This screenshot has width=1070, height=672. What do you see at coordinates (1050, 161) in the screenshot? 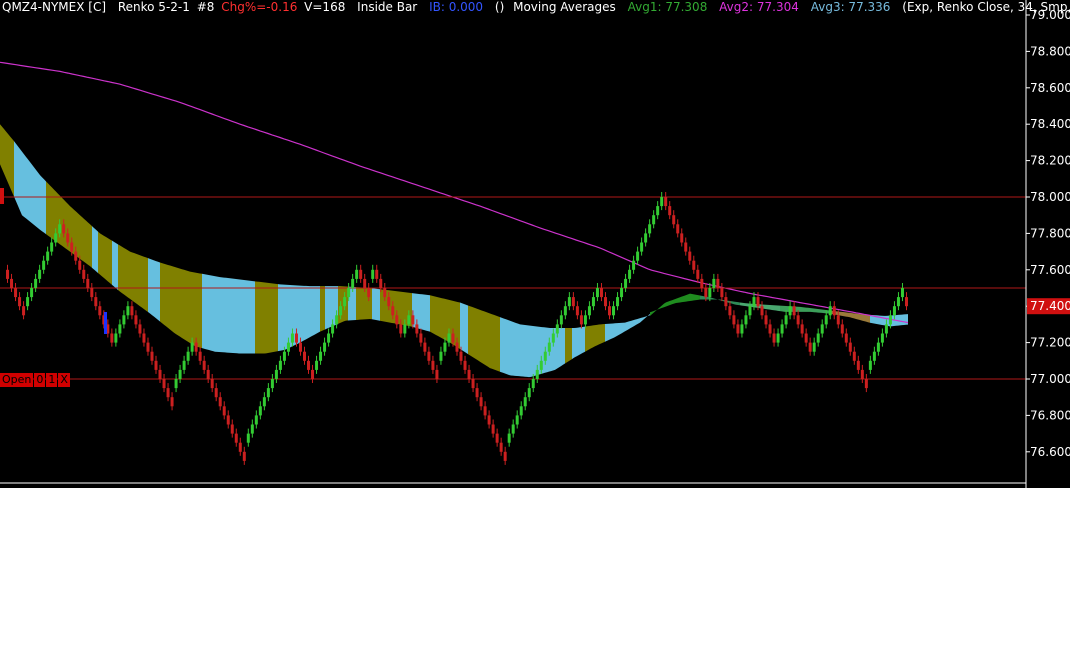
I see `y-tick-label: 78.200` at bounding box center [1050, 161].